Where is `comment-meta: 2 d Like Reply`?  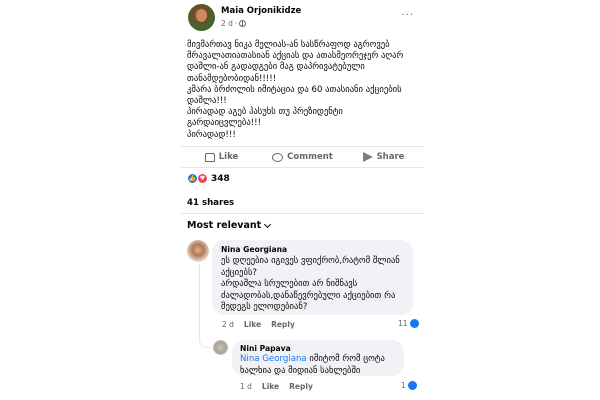 comment-meta: 2 d Like Reply is located at coordinates (258, 324).